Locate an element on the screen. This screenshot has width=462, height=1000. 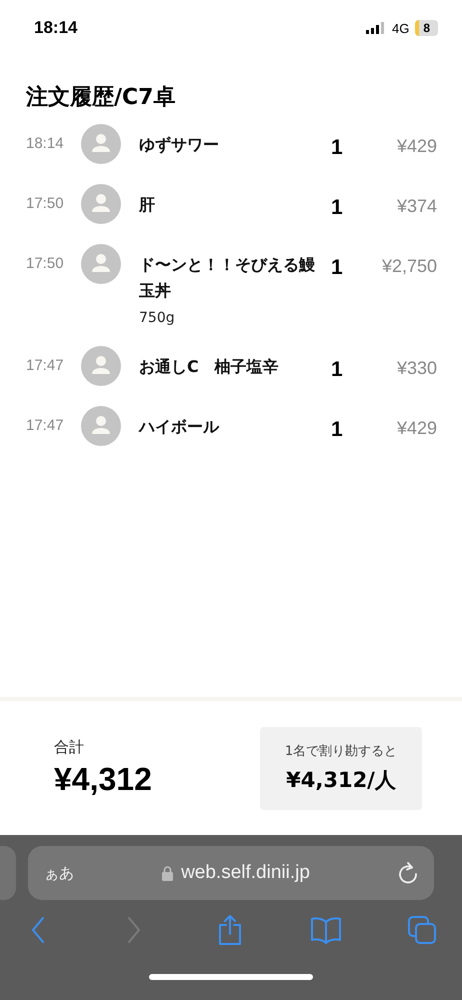
item-name: ド〜ンと！！そびえる鰻玉丼 is located at coordinates (227, 278).